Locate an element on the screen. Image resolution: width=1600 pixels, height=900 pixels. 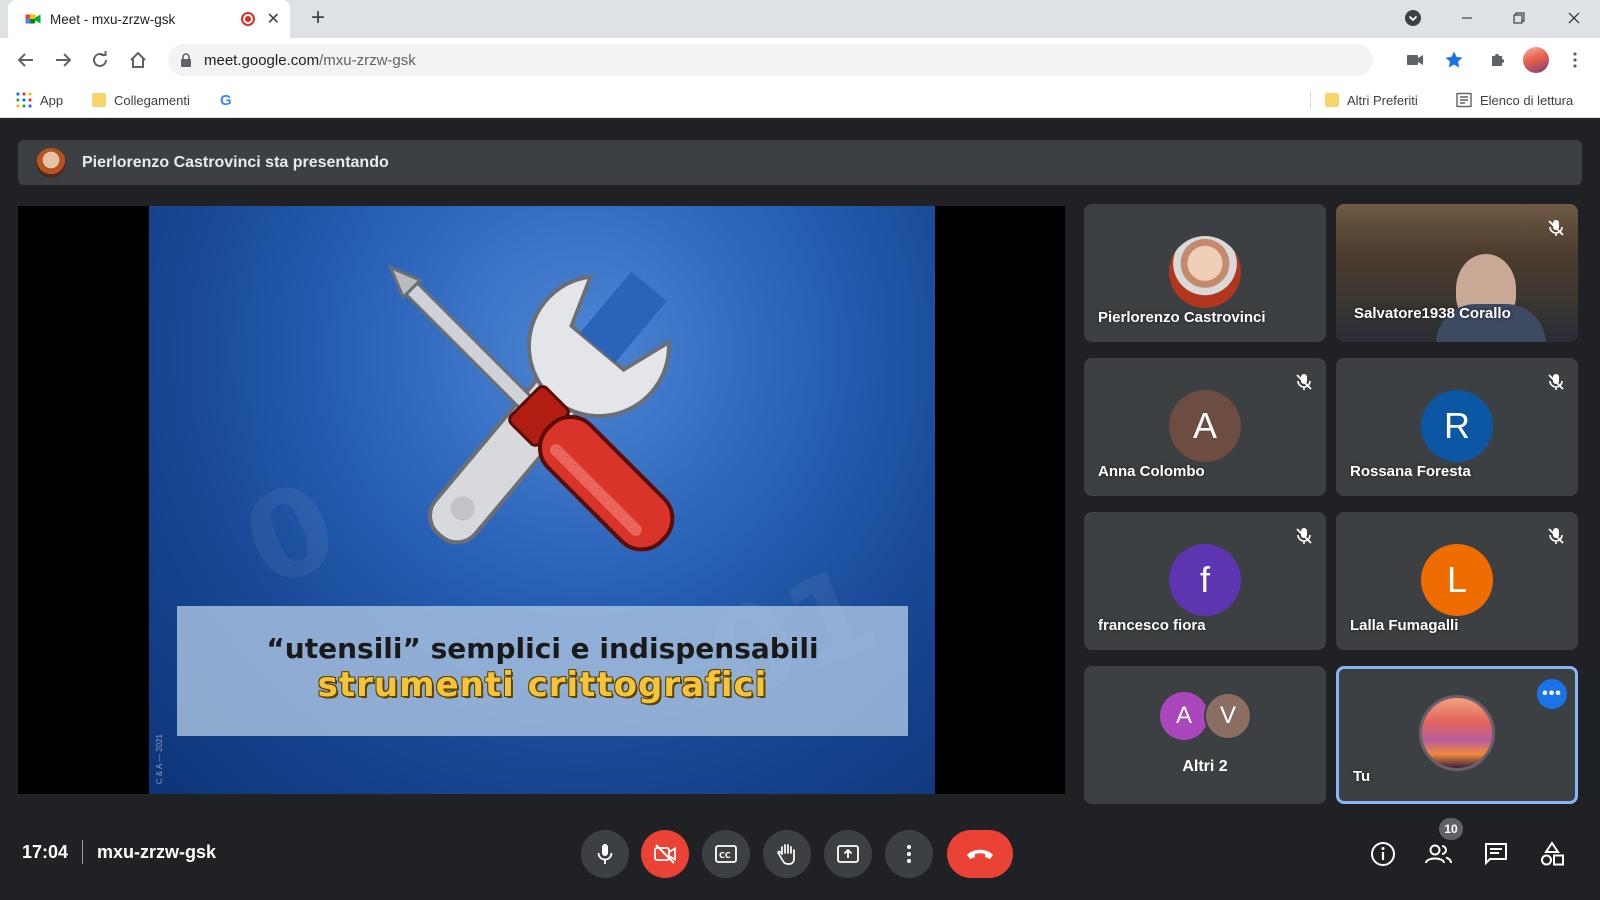
closed-captions-icon: CC is located at coordinates (726, 854).